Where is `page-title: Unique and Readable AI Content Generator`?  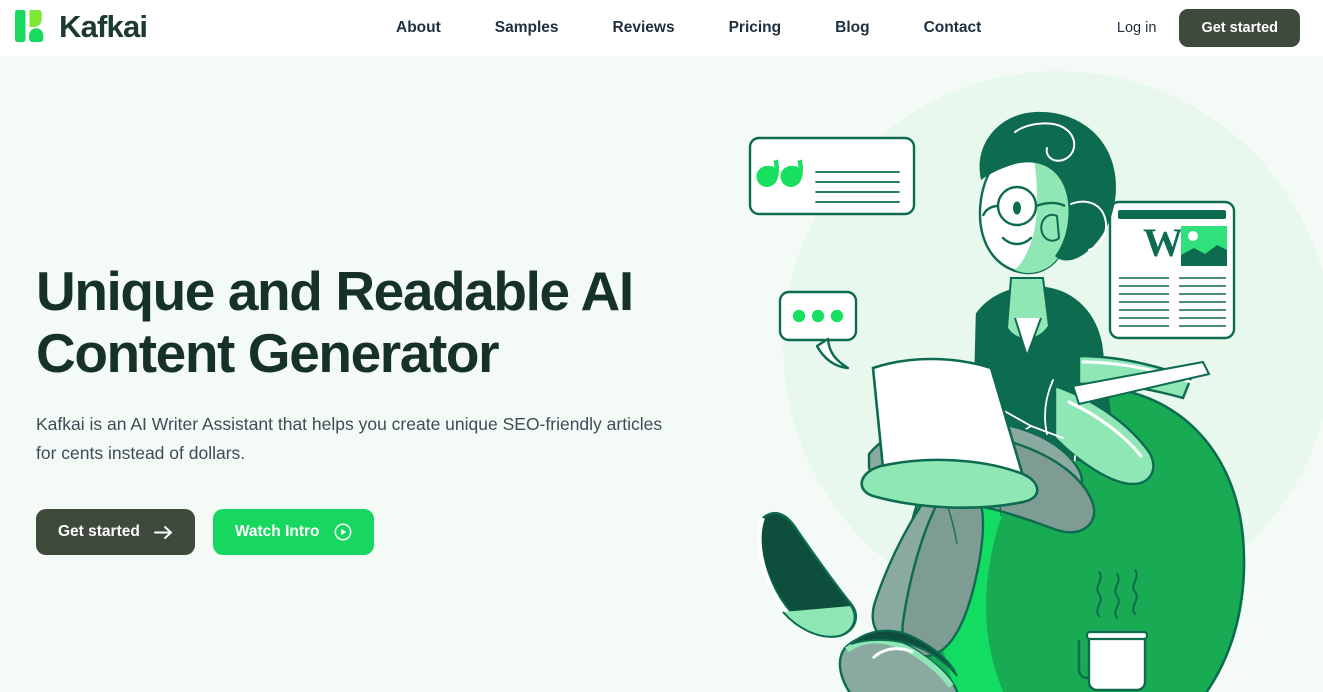 page-title: Unique and Readable AI Content Generator is located at coordinates (376, 322).